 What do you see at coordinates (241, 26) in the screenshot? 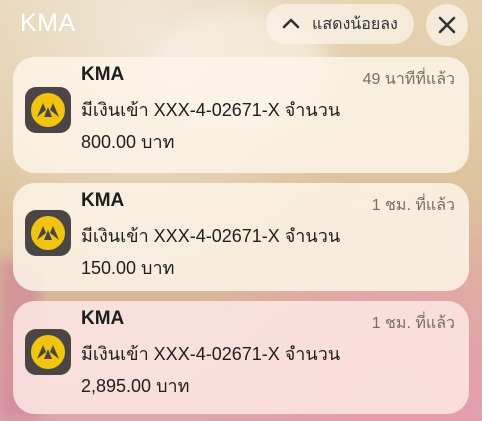
I see `notification-group-header: KMA แสดงน้อยลง` at bounding box center [241, 26].